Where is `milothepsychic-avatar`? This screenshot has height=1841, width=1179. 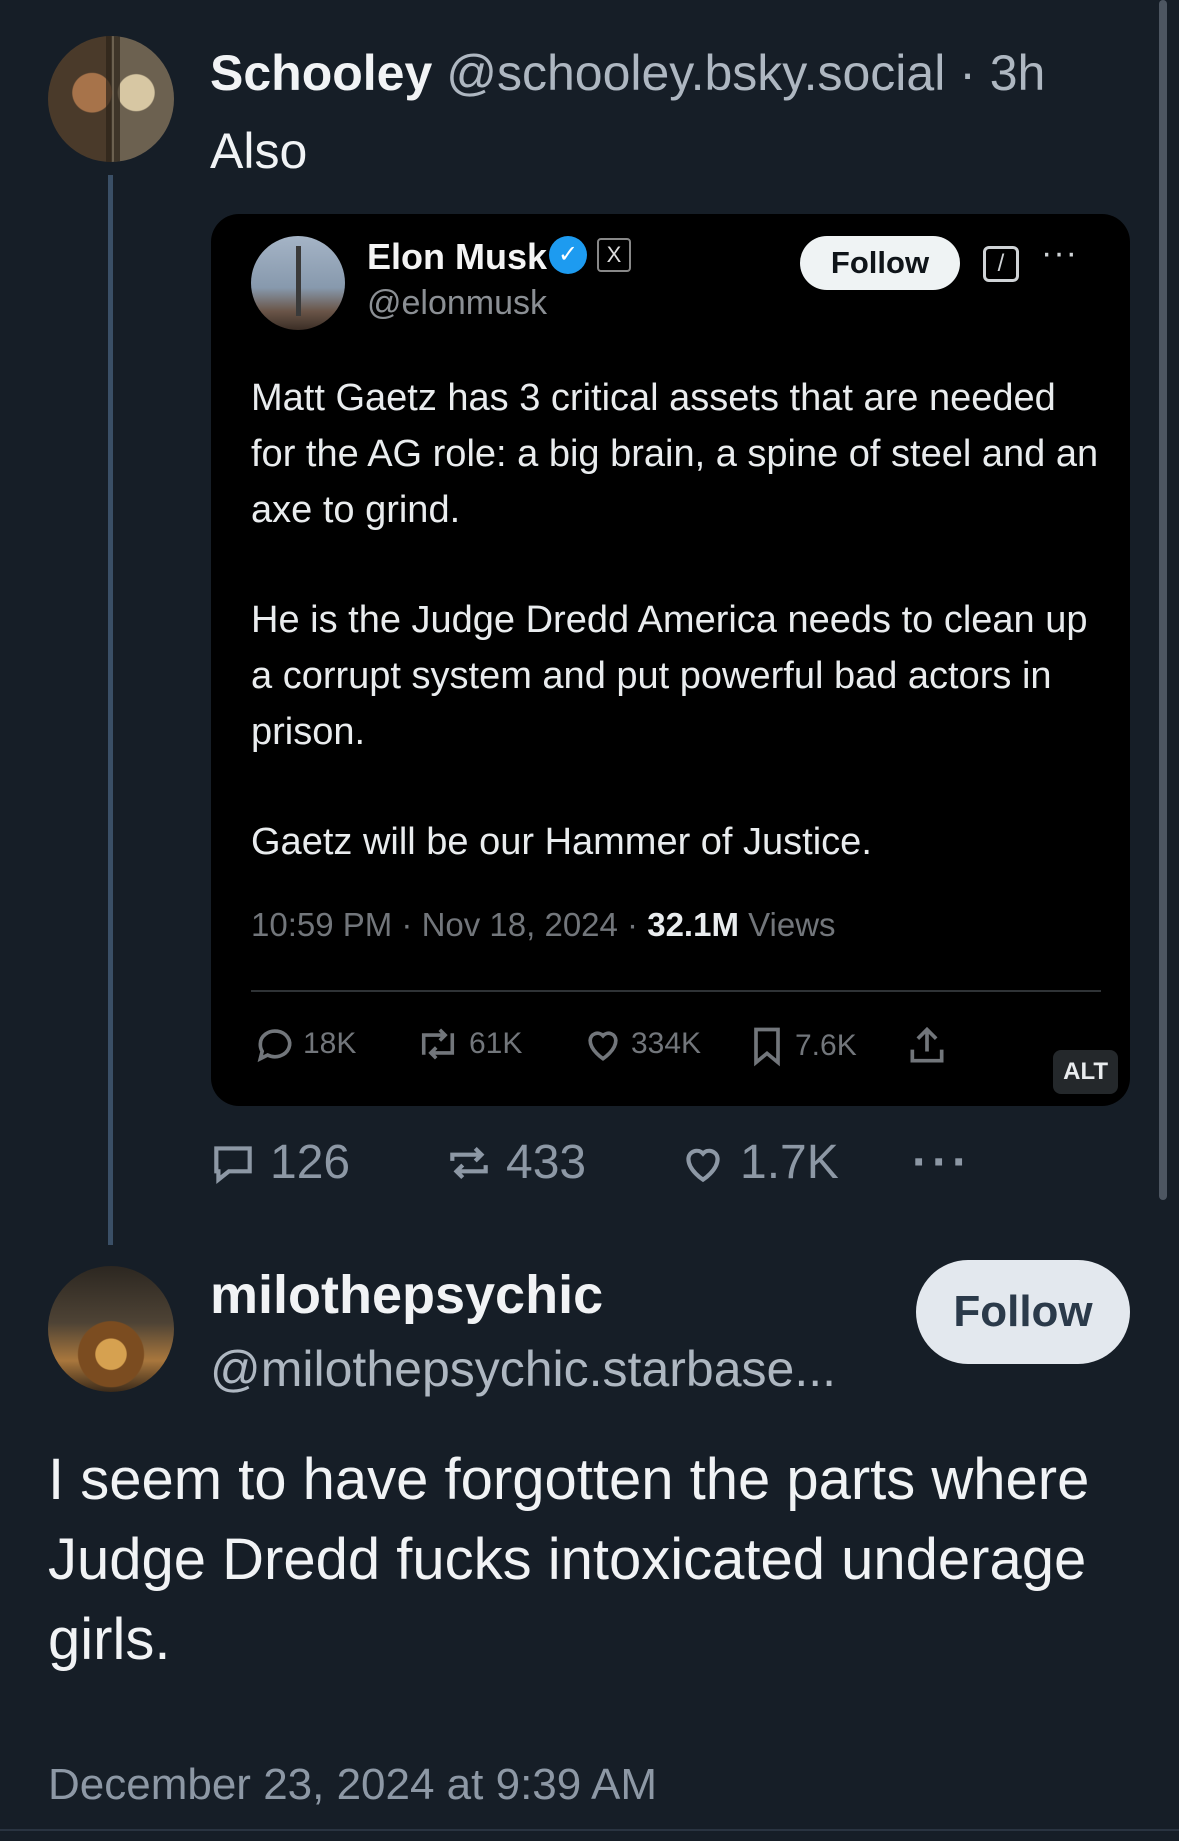
milothepsychic-avatar is located at coordinates (111, 1329).